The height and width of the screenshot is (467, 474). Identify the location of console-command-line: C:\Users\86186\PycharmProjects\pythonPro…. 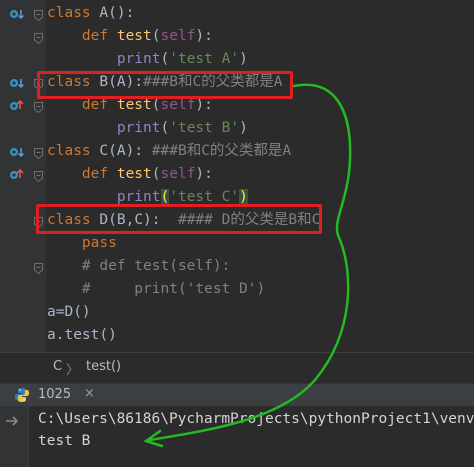
(256, 419).